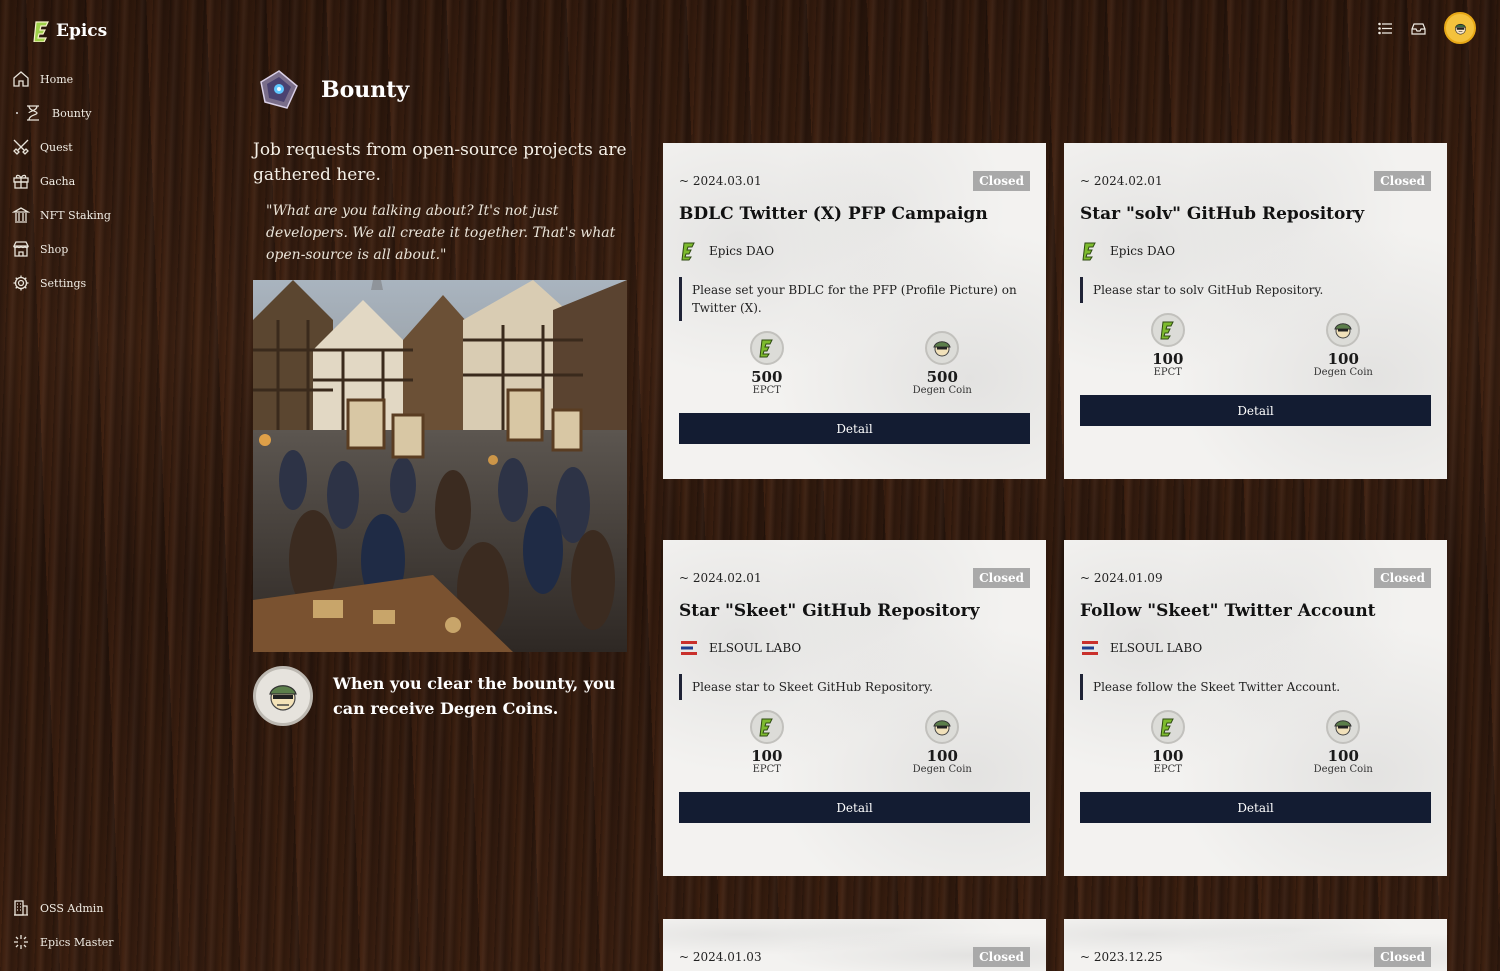 This screenshot has width=1500, height=971. Describe the element at coordinates (21, 908) in the screenshot. I see `building-icon` at that location.